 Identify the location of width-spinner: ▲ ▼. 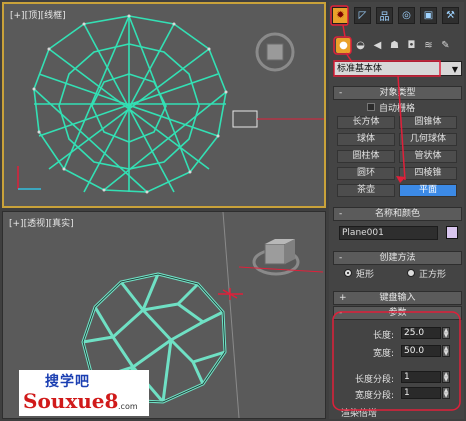
(446, 351).